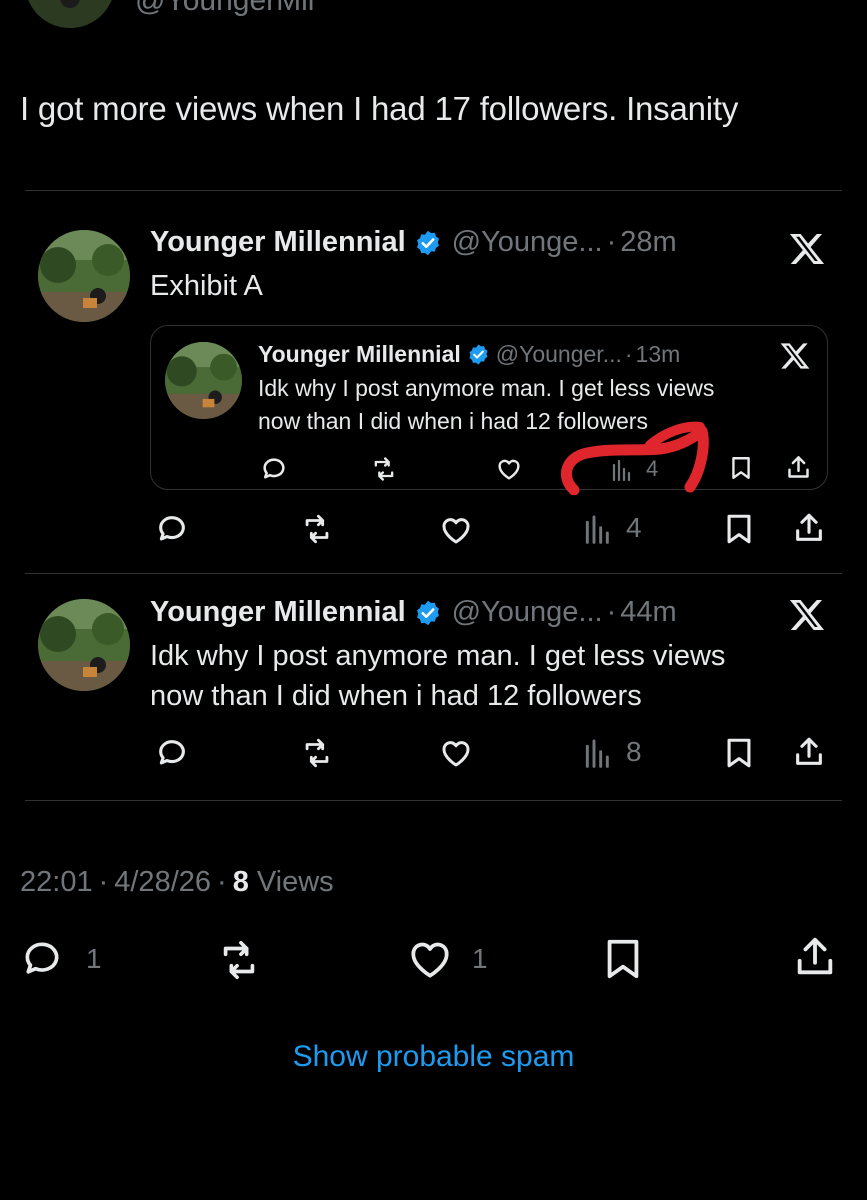 This screenshot has height=1200, width=867. Describe the element at coordinates (225, 8) in the screenshot. I see `top-handle: @YoungerMil` at that location.